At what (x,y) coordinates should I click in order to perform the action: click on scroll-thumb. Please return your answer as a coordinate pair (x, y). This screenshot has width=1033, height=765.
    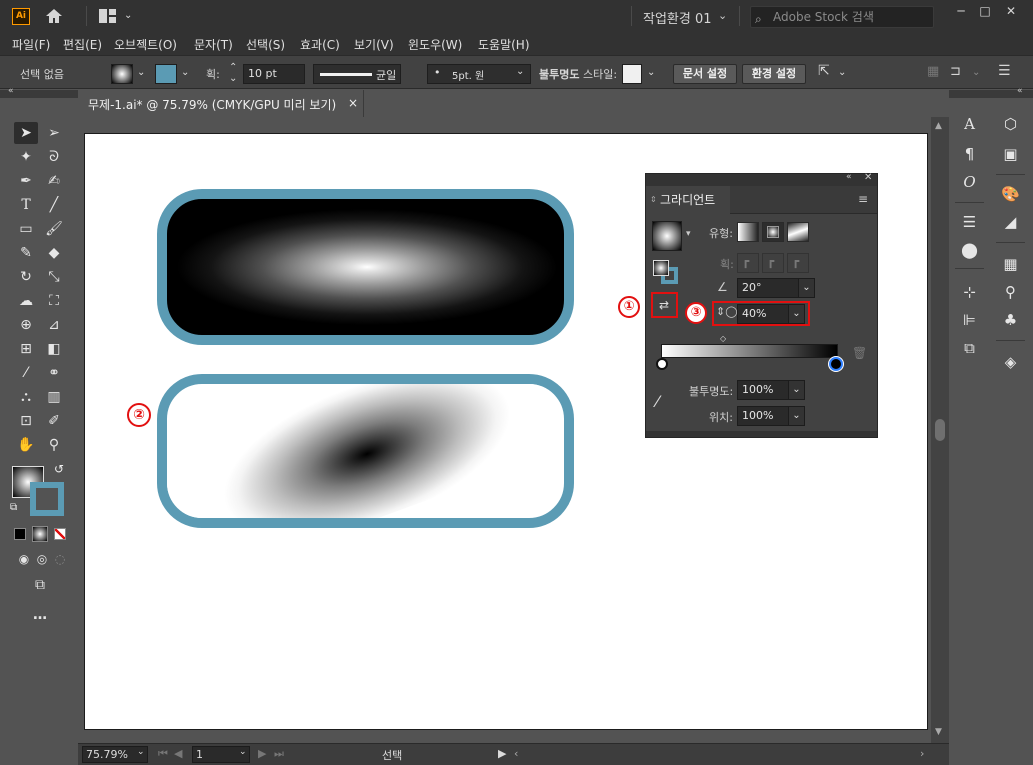
    Looking at the image, I should click on (940, 430).